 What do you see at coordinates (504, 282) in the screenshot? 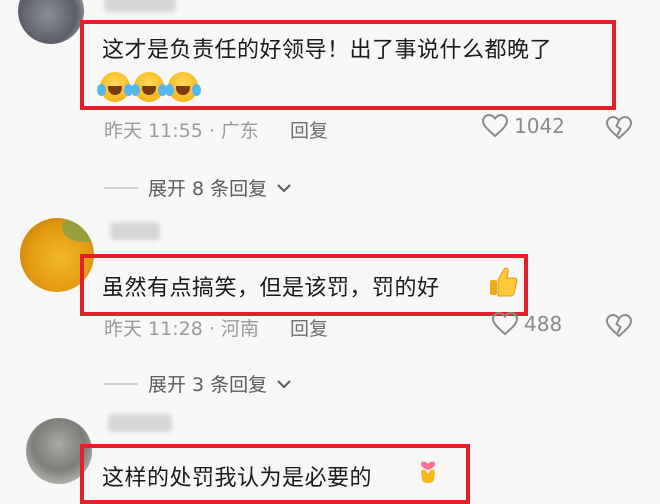
I see `thumbs-up-emoji` at bounding box center [504, 282].